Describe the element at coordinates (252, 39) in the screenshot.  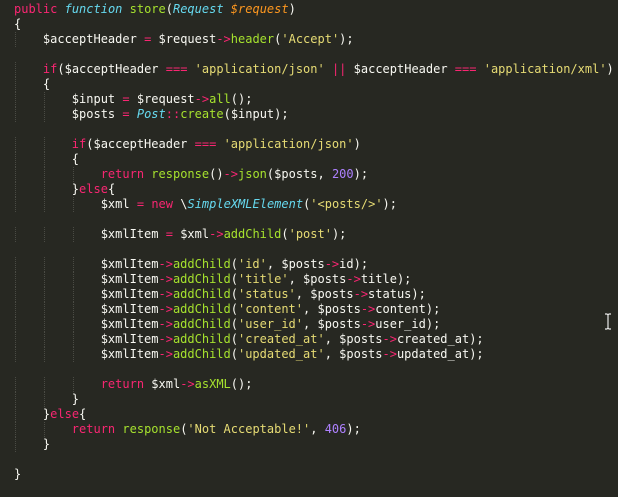
I see `function-name: header` at that location.